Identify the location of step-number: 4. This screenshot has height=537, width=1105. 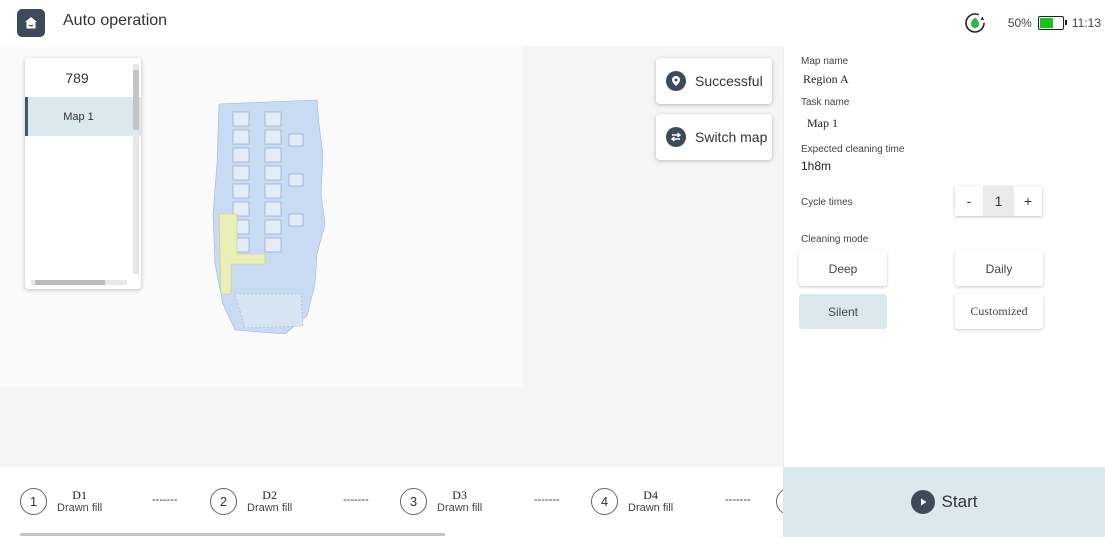
(604, 501).